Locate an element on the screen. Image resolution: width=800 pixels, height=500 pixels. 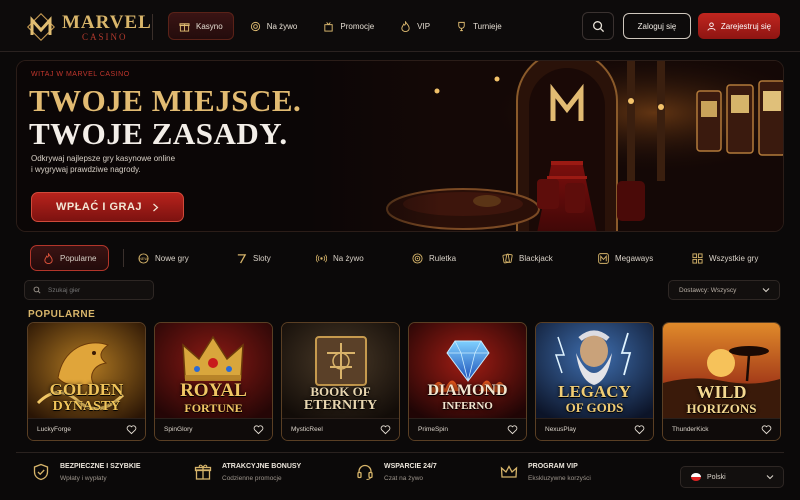
providers-label: Dostawcy: Wszyscy is located at coordinates (708, 290).